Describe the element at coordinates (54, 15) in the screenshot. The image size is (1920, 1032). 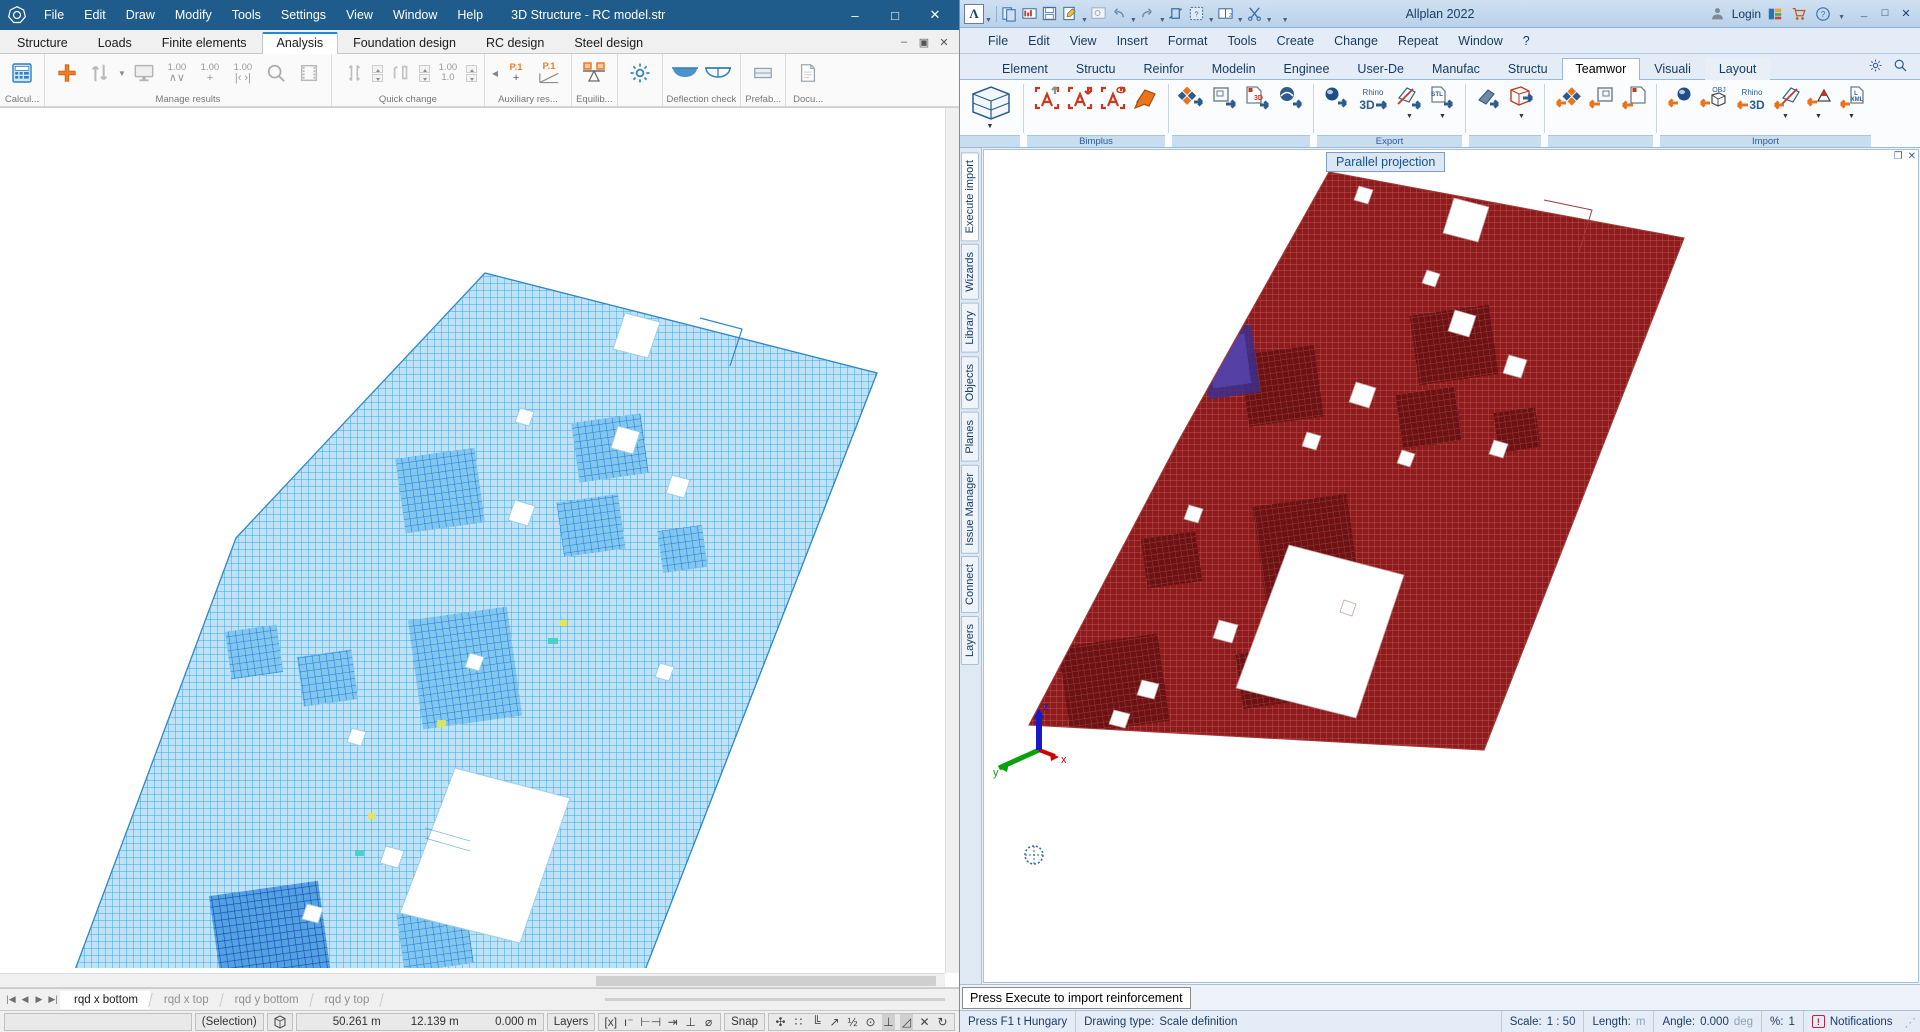
I see `menu-file: File` at that location.